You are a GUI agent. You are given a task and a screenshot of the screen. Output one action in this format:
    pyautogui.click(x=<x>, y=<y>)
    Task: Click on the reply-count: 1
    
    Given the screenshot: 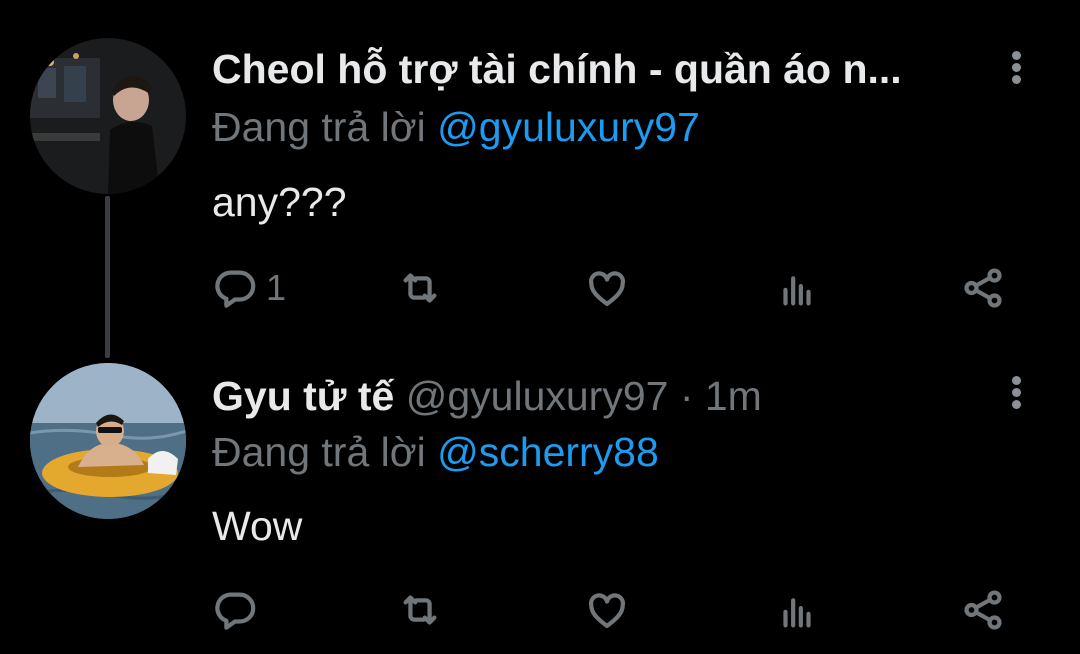 What is the action you would take?
    pyautogui.click(x=276, y=287)
    